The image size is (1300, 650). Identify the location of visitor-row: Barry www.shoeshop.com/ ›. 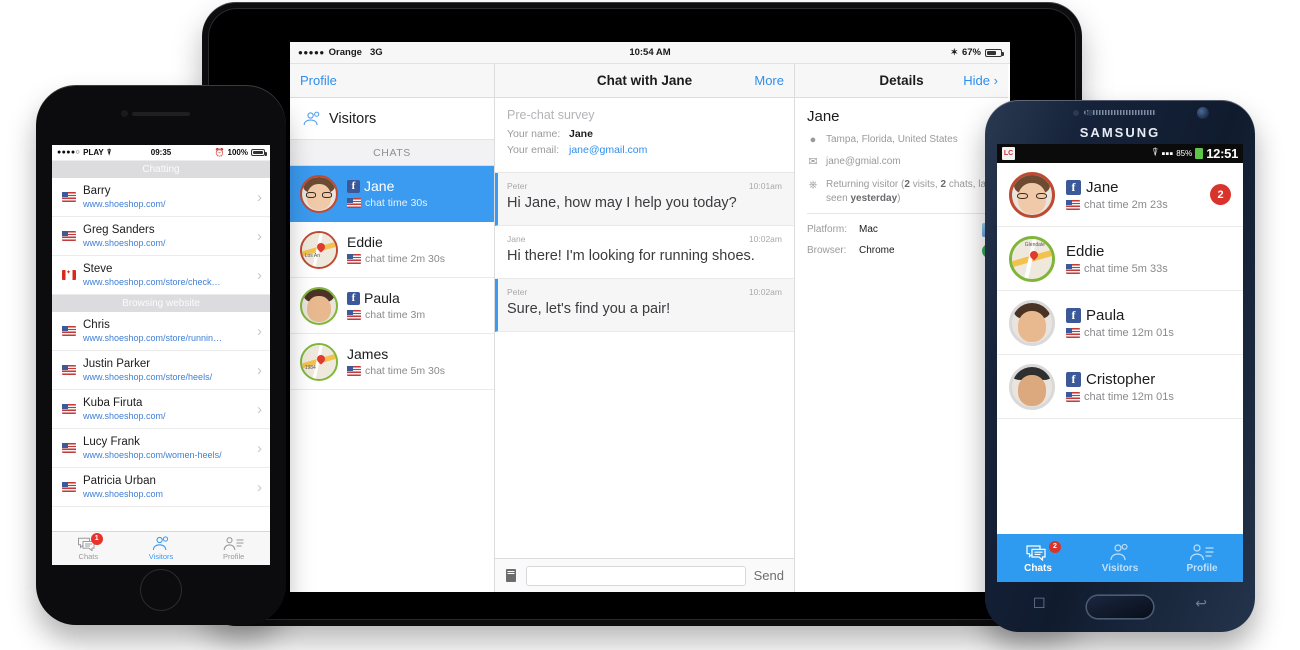
(161, 197).